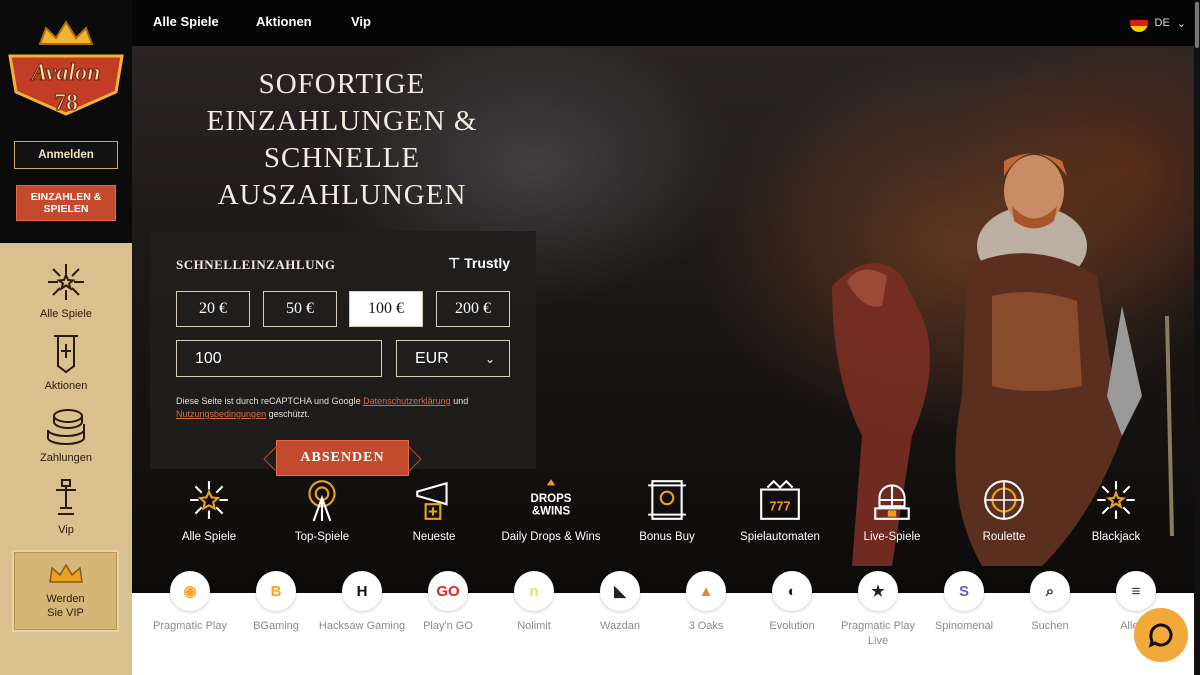 This screenshot has width=1200, height=675. Describe the element at coordinates (620, 602) in the screenshot. I see `provider-wazdan: ◣ Wazdan` at that location.